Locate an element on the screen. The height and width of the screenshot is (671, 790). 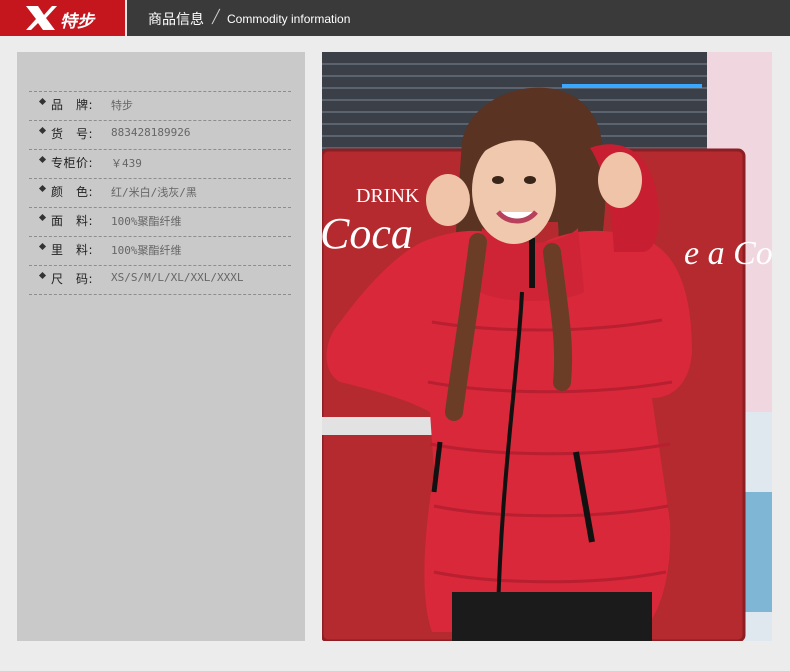
info-row-size: 尺 码: XS/S/M/L/XL/XXL/XXXL is located at coordinates (160, 279).